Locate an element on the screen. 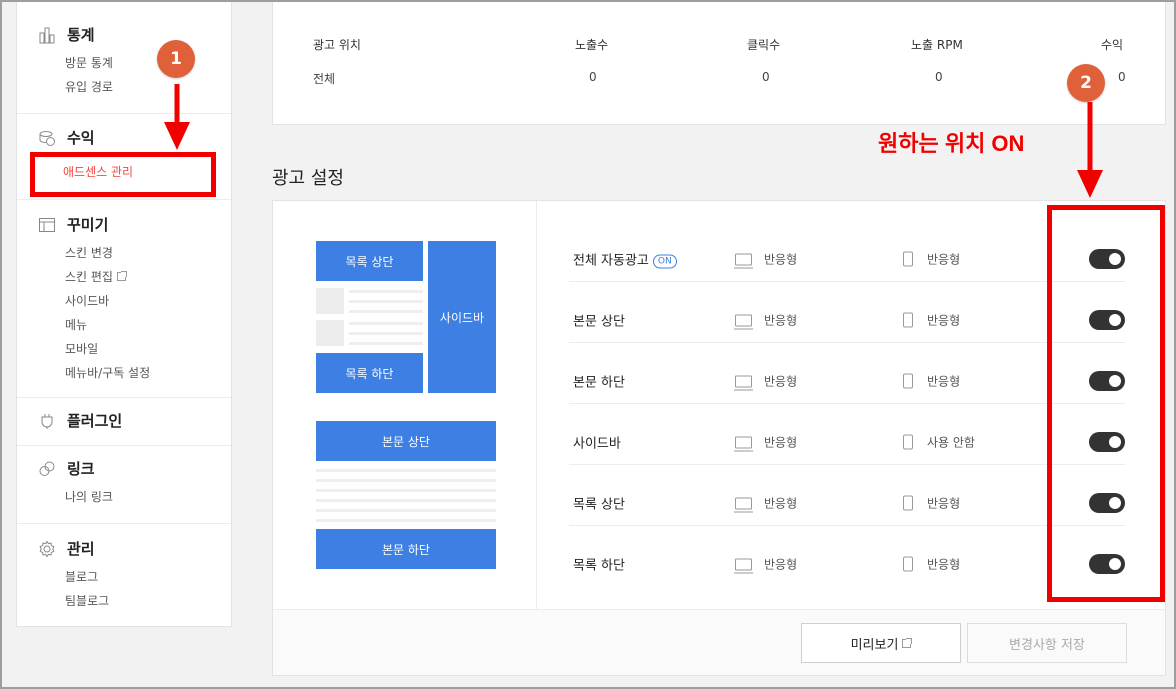 This screenshot has height=689, width=1176. annotation-step-1: 1 is located at coordinates (176, 59).